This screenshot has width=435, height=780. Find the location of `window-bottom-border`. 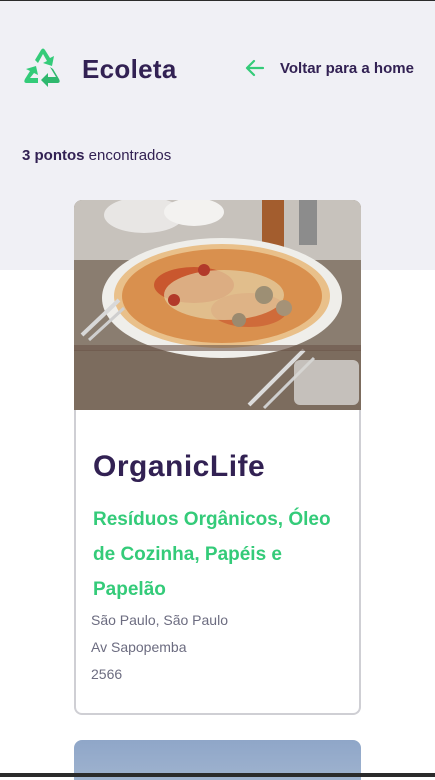

window-bottom-border is located at coordinates (217, 775).